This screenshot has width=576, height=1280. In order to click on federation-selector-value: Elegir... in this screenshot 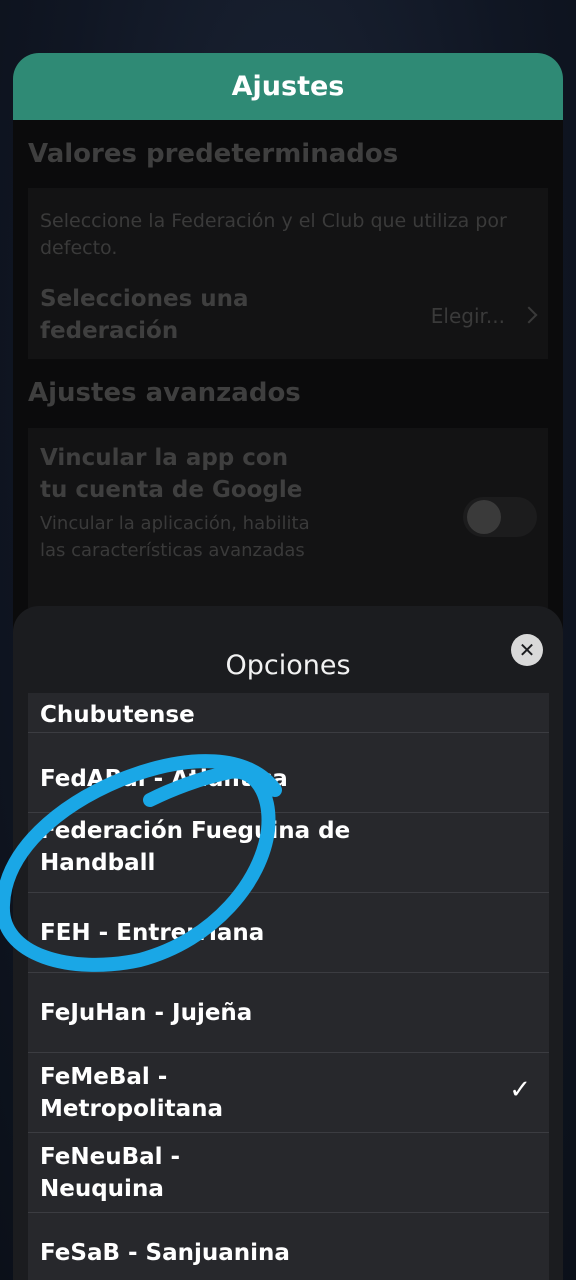, I will do `click(467, 316)`.